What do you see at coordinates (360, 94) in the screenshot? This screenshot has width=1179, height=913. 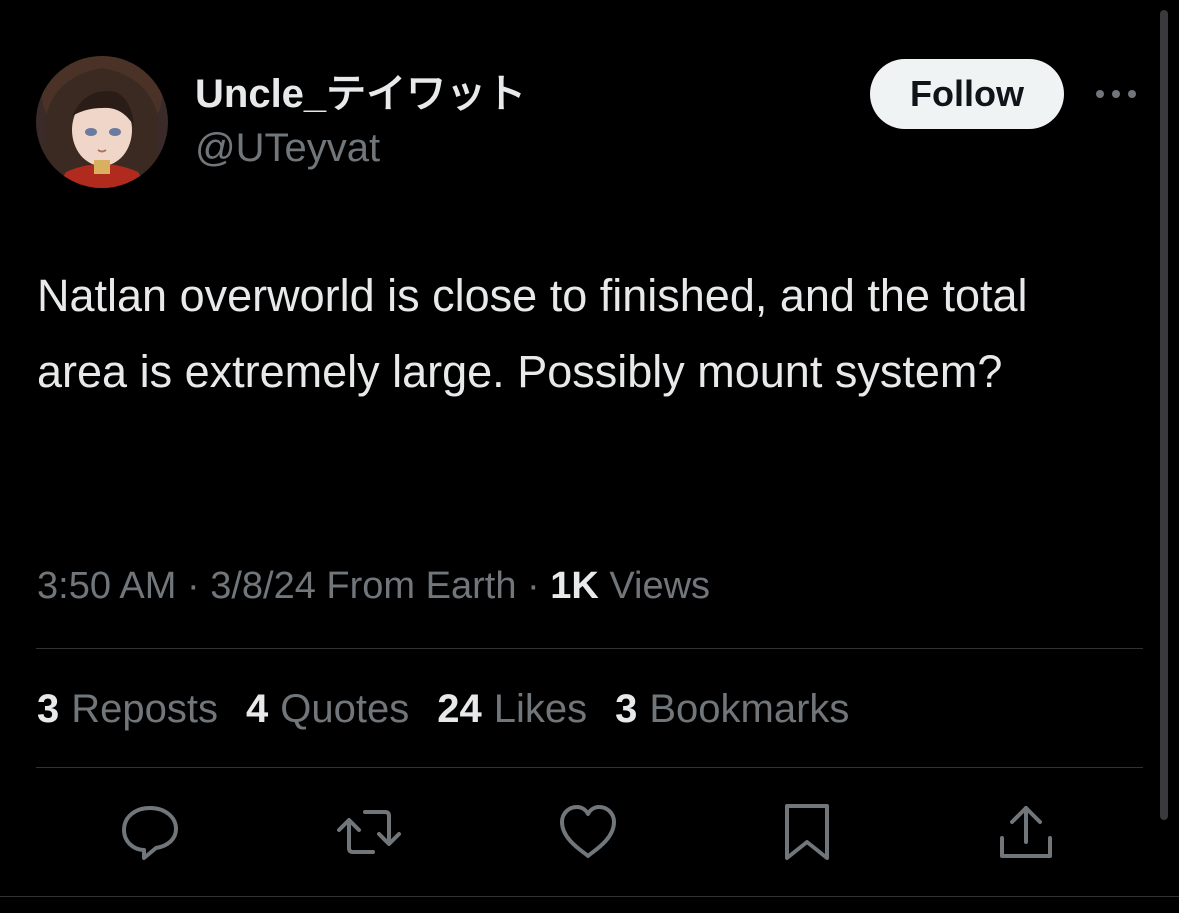 I see `display-name: Uncle_テイワット` at bounding box center [360, 94].